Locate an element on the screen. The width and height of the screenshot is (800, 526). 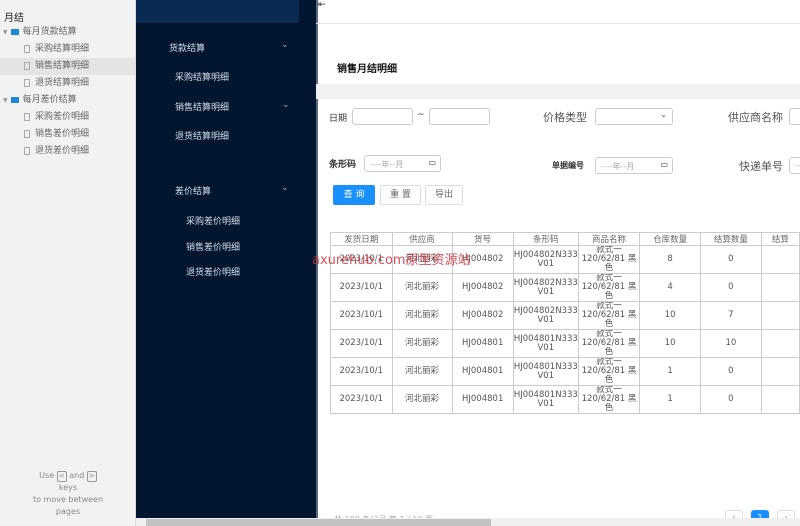
tree-item: 采购结算明细 is located at coordinates (67, 49).